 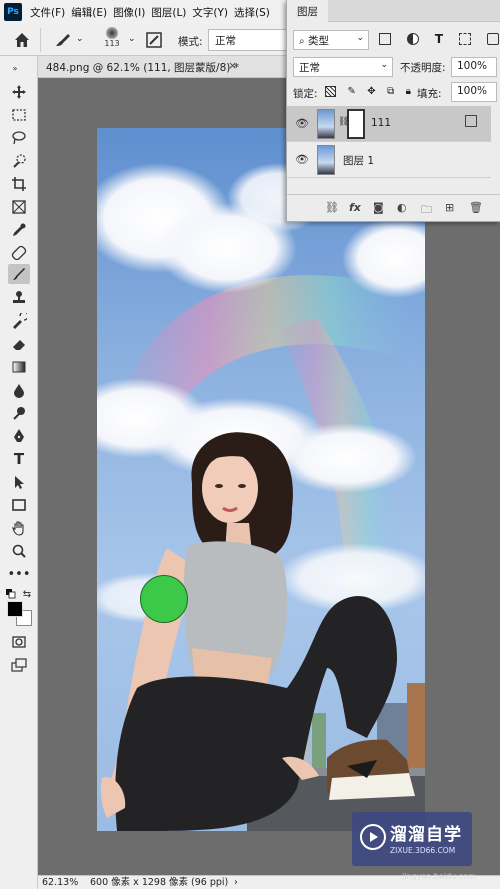 What do you see at coordinates (402, 207) in the screenshot?
I see `adjustment-layer-icon: ◐` at bounding box center [402, 207].